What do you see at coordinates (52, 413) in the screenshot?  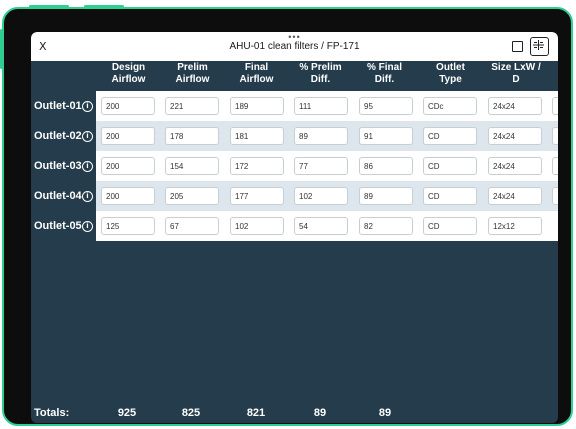 I see `totals-label: Totals:` at bounding box center [52, 413].